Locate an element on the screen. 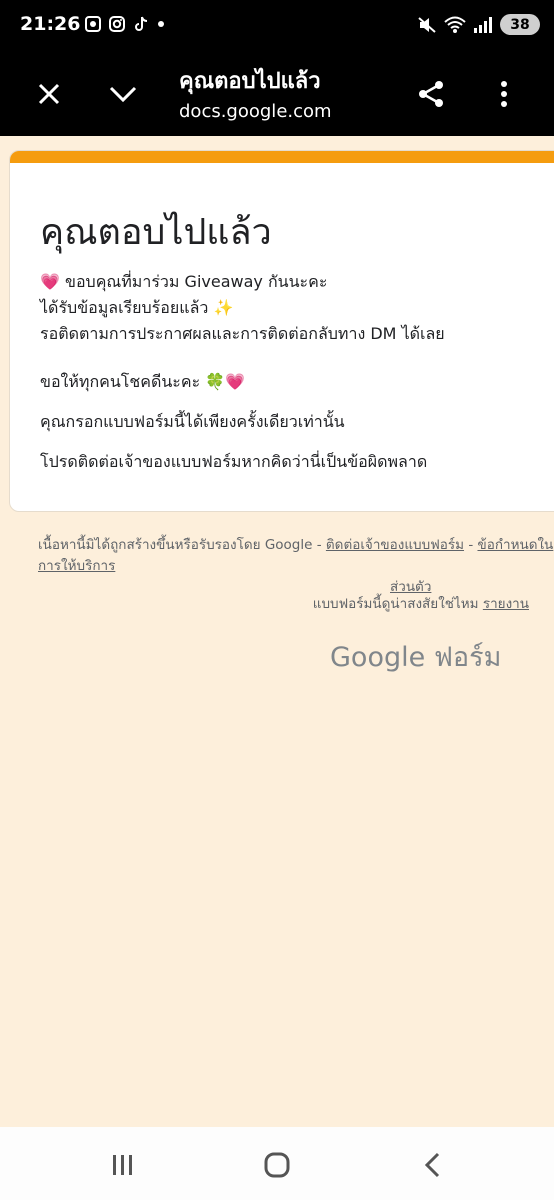 Image resolution: width=554 pixels, height=1200 pixels. wifi-icon is located at coordinates (455, 24).